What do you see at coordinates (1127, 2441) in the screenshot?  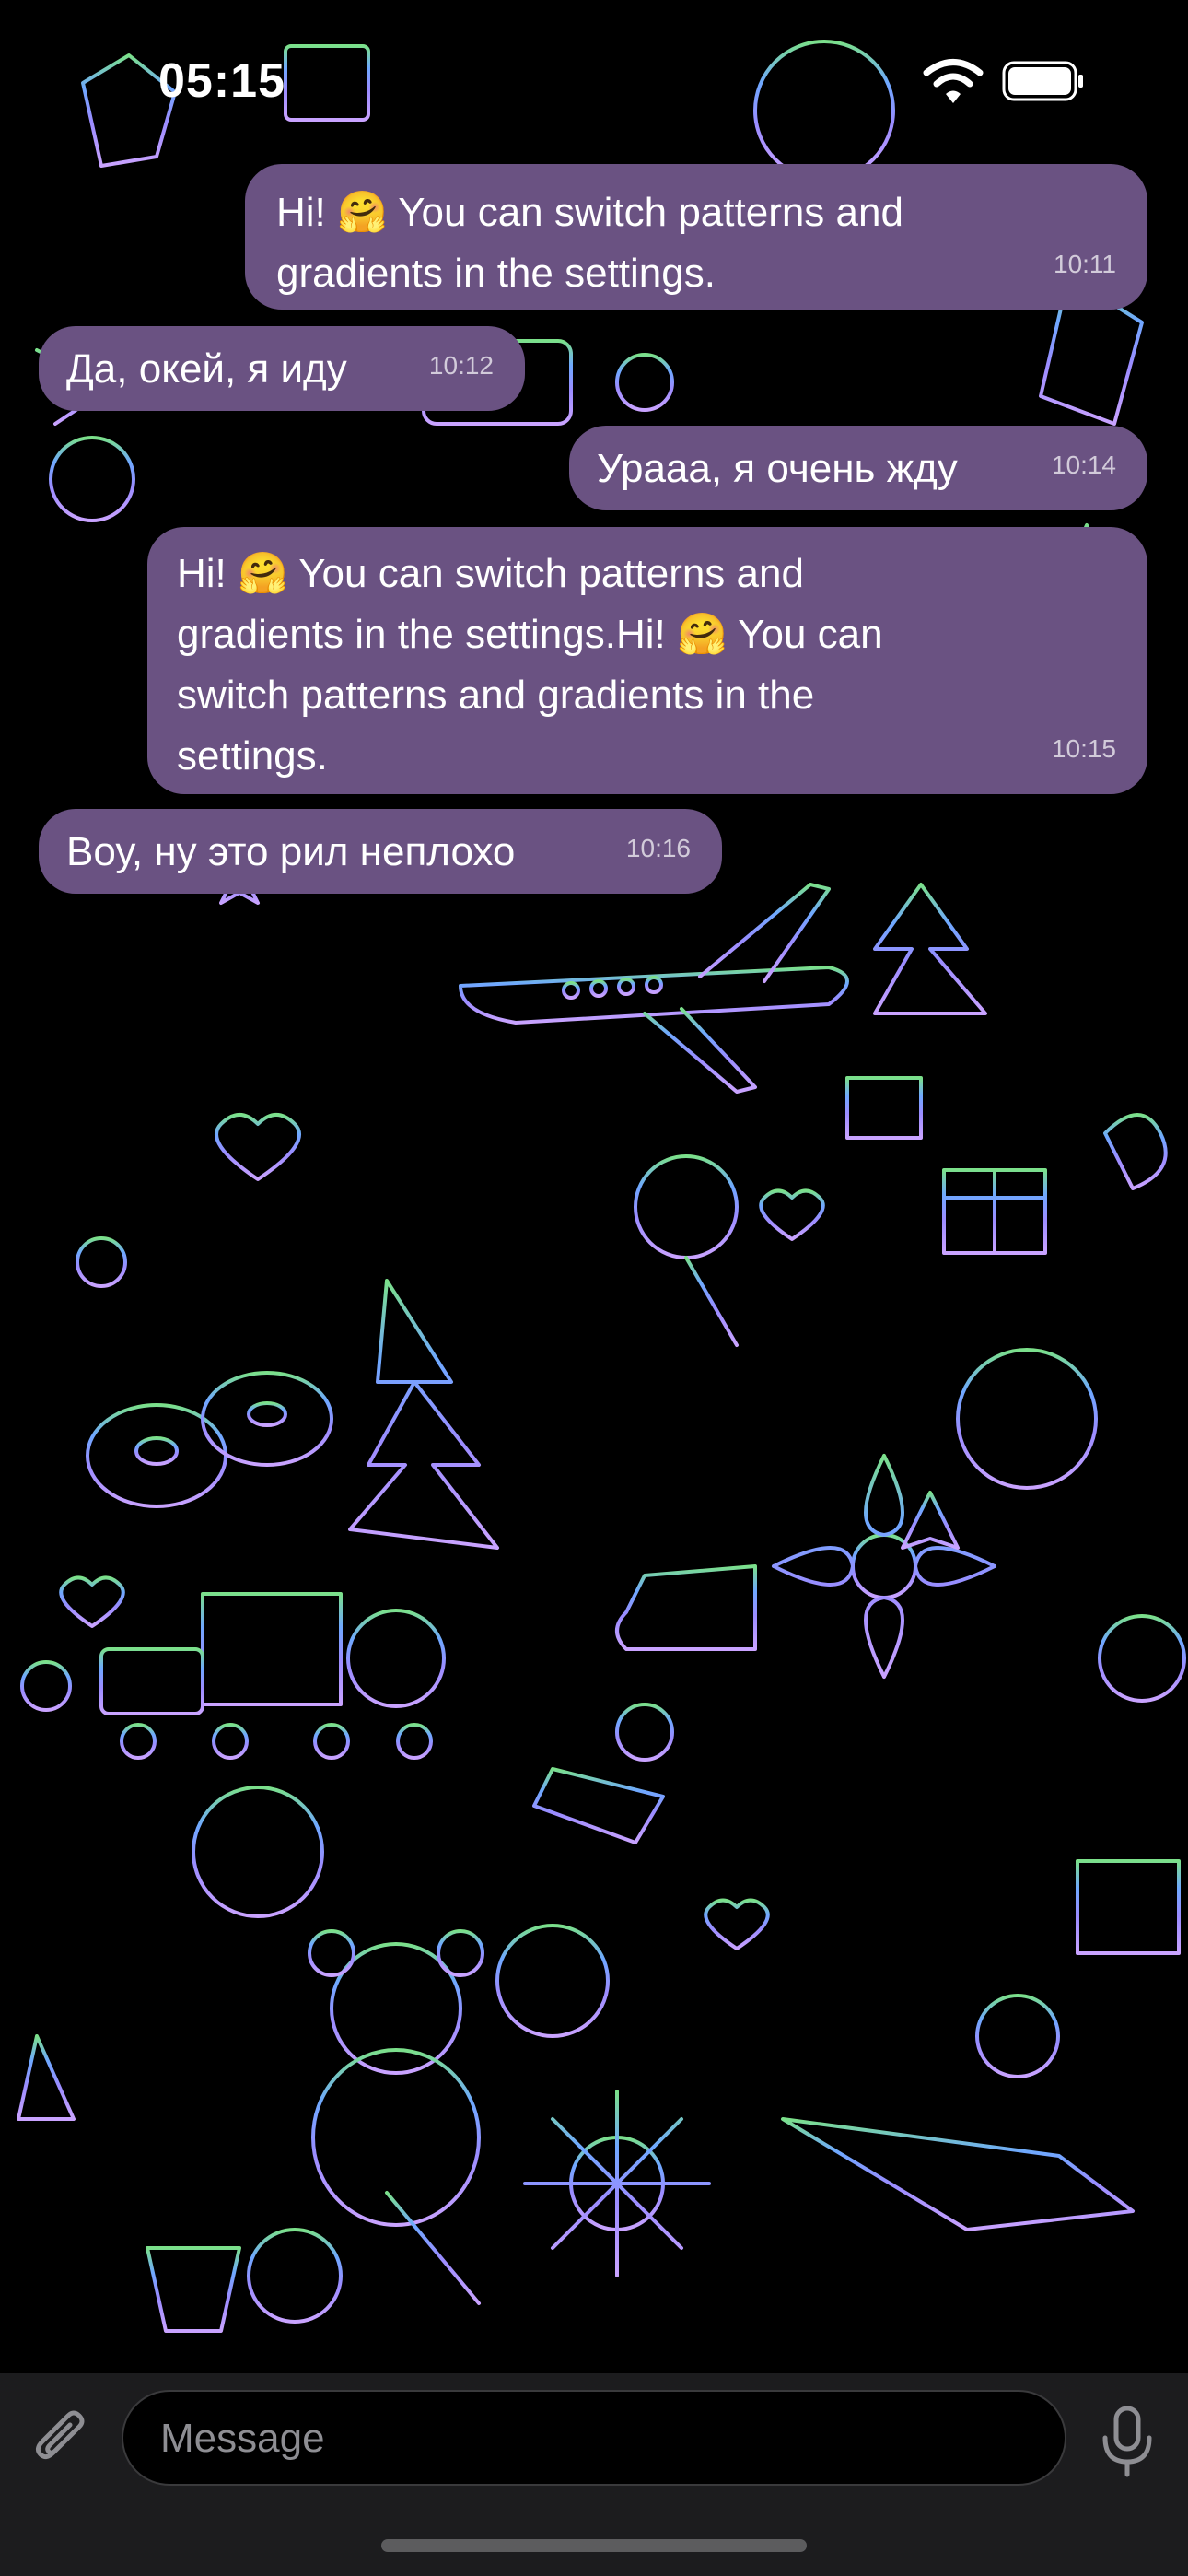 I see `microphone-icon` at bounding box center [1127, 2441].